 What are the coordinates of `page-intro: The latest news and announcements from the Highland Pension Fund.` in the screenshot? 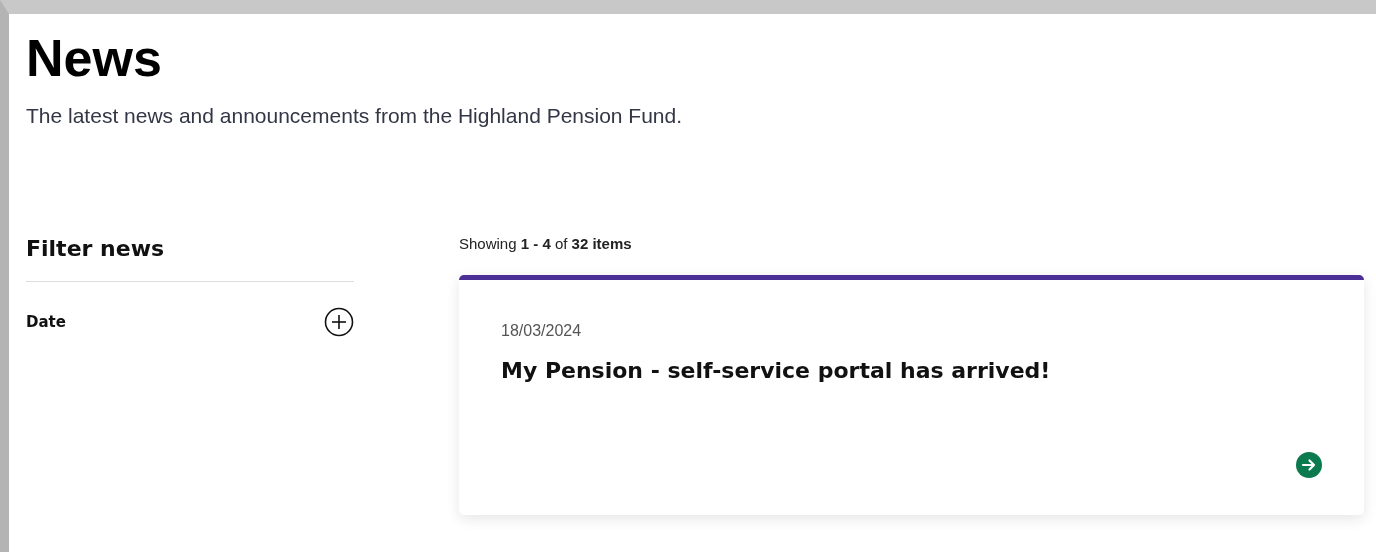 It's located at (355, 116).